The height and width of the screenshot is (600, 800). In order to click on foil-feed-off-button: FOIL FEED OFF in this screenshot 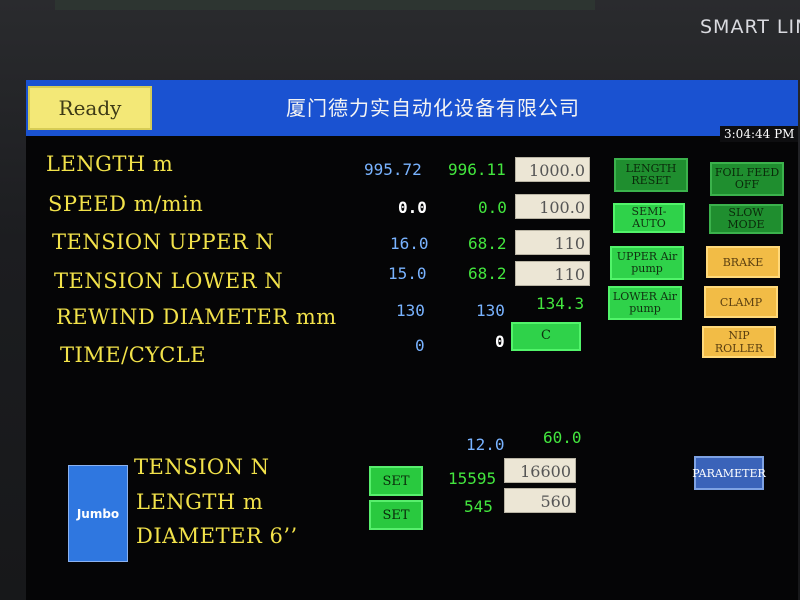, I will do `click(747, 179)`.